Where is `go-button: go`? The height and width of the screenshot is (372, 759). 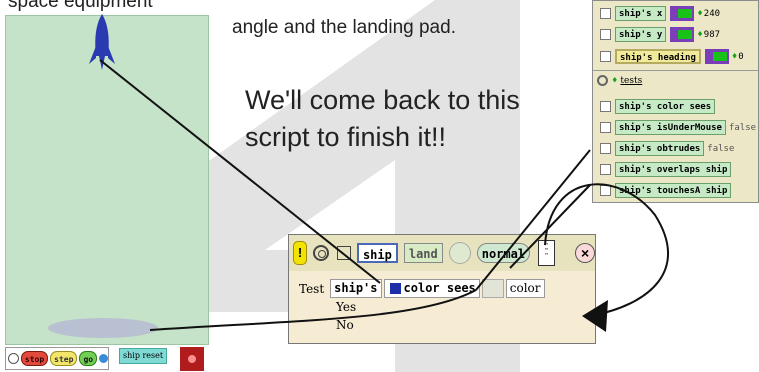
go-button: go is located at coordinates (88, 358).